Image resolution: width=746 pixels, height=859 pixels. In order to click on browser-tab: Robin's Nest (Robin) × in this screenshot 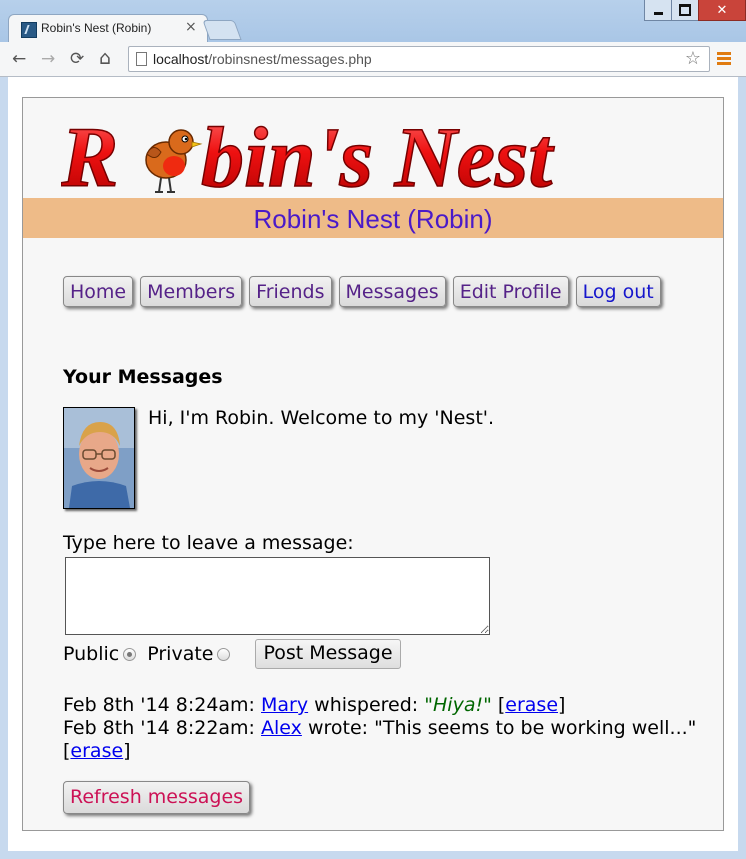, I will do `click(108, 28)`.